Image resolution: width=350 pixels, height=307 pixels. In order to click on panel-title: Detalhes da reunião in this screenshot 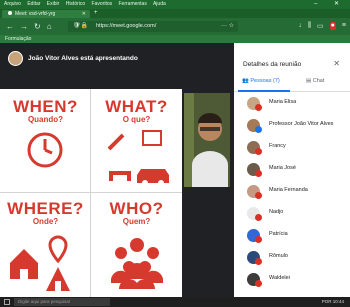, I will do `click(272, 64)`.